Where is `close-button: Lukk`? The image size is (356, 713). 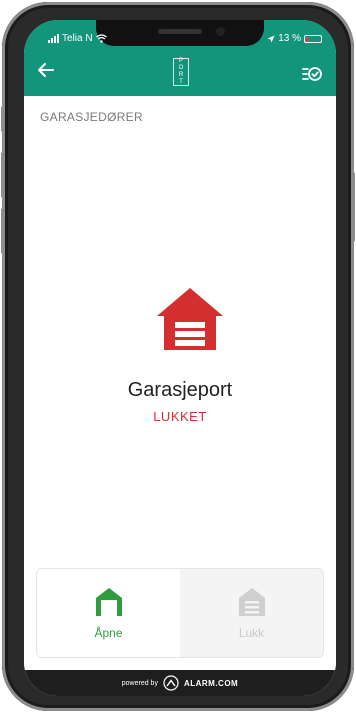
close-button: Lukk is located at coordinates (251, 613).